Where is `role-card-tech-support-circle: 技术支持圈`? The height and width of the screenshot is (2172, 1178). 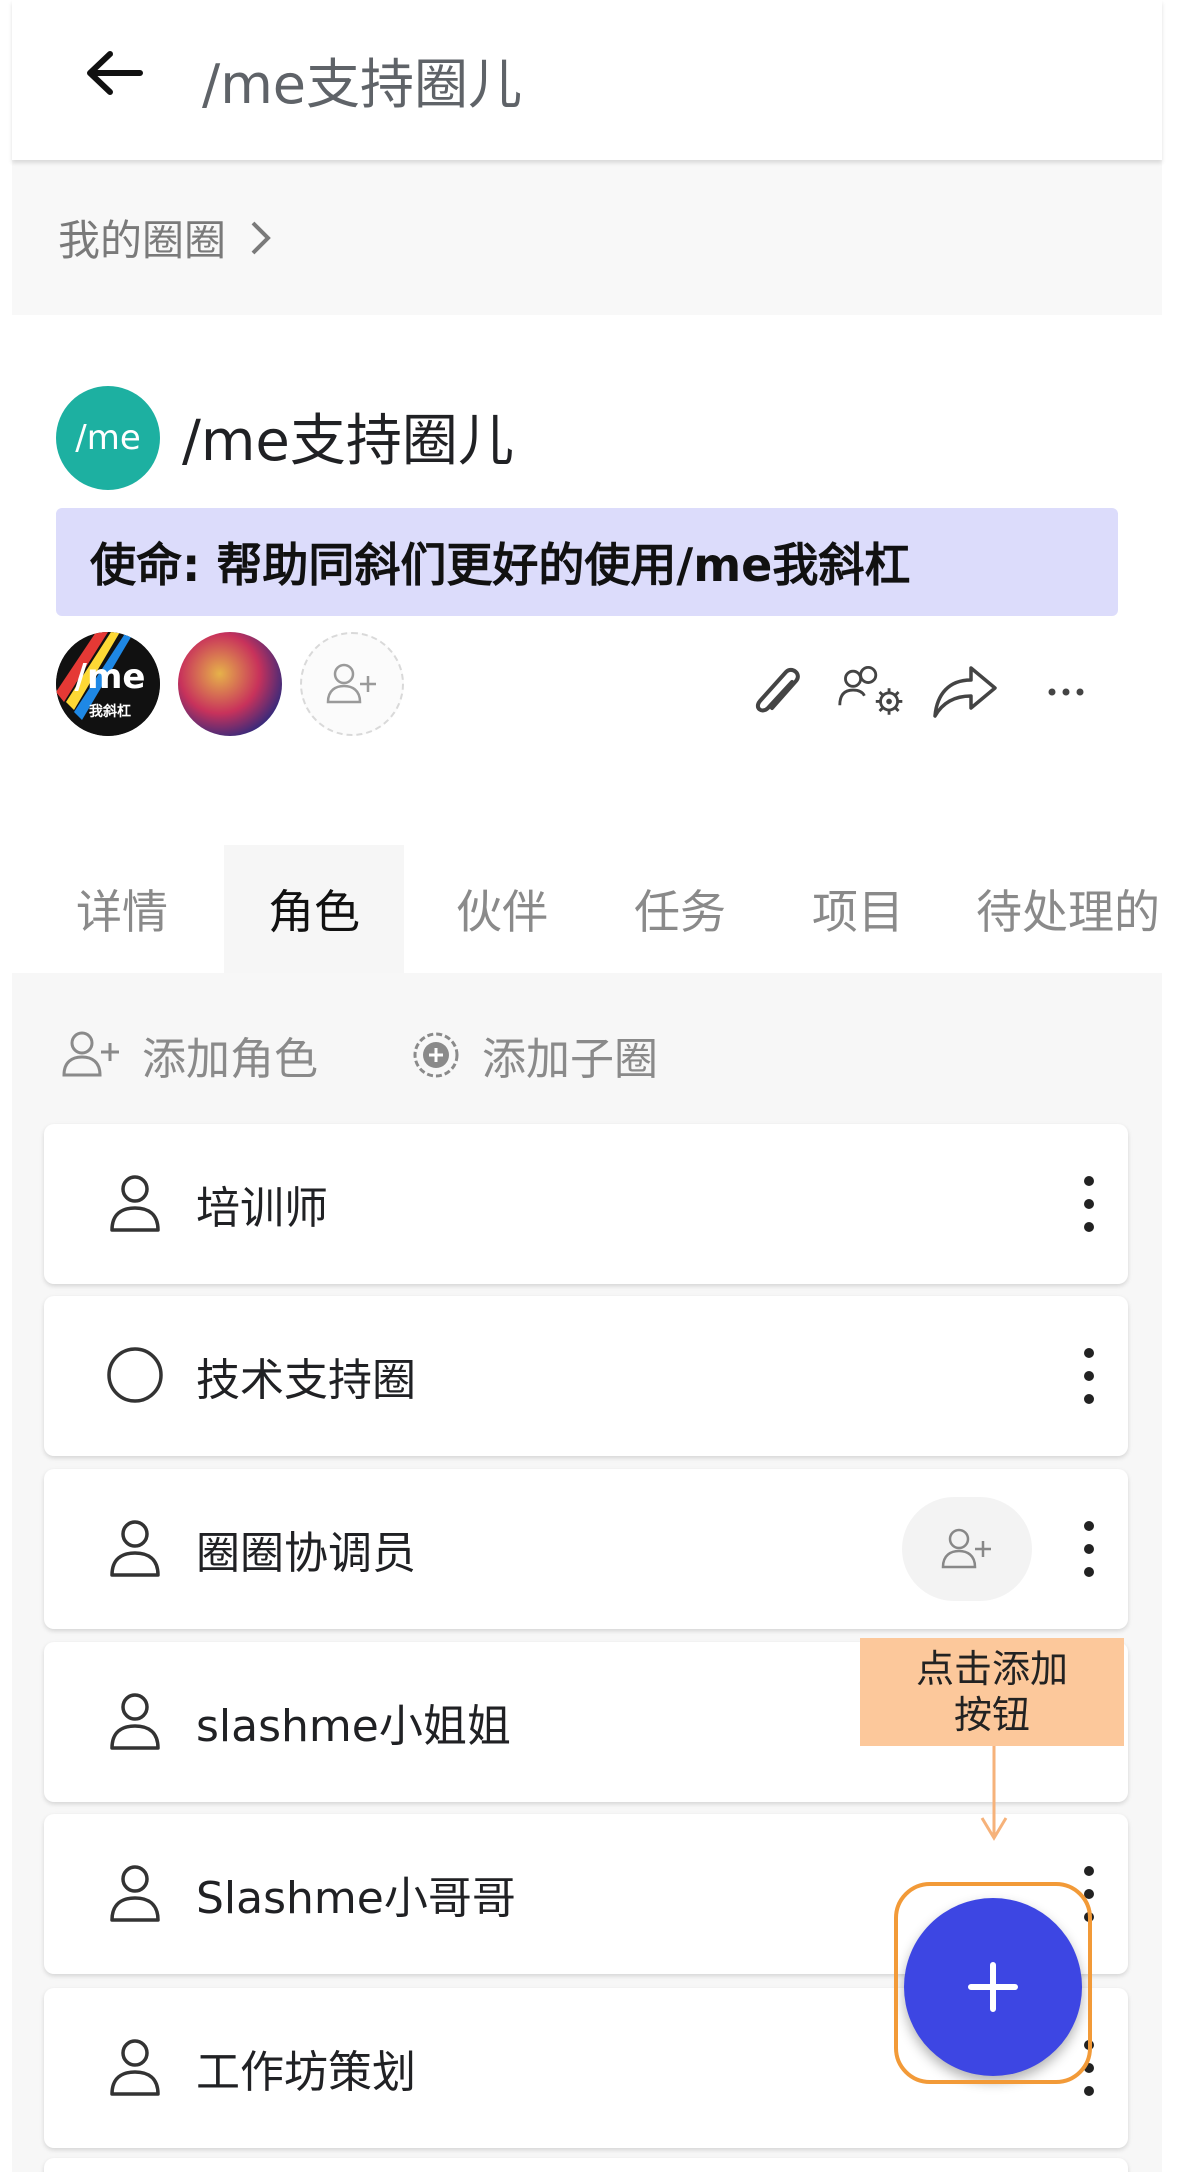 role-card-tech-support-circle: 技术支持圈 is located at coordinates (586, 1376).